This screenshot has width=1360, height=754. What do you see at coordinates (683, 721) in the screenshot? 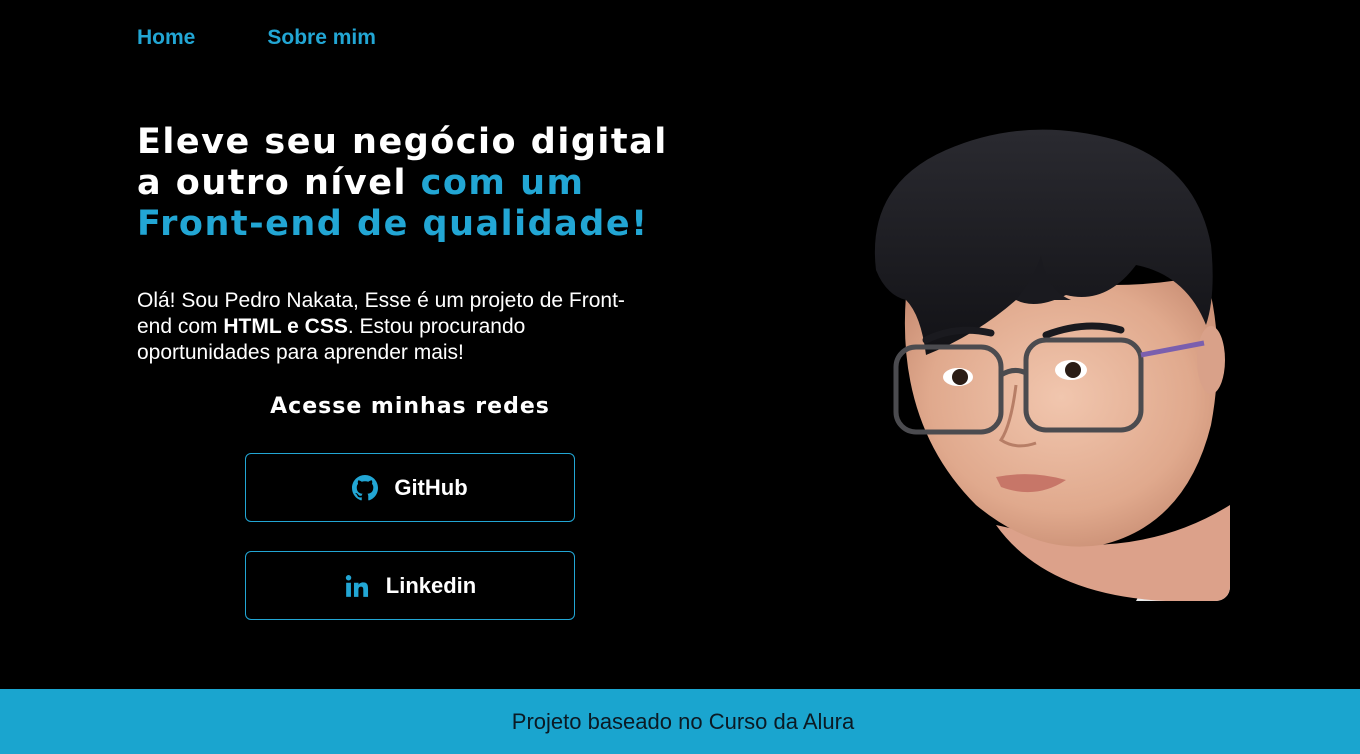
I see `footer-text: Projeto baseado no Curso da Alura` at bounding box center [683, 721].